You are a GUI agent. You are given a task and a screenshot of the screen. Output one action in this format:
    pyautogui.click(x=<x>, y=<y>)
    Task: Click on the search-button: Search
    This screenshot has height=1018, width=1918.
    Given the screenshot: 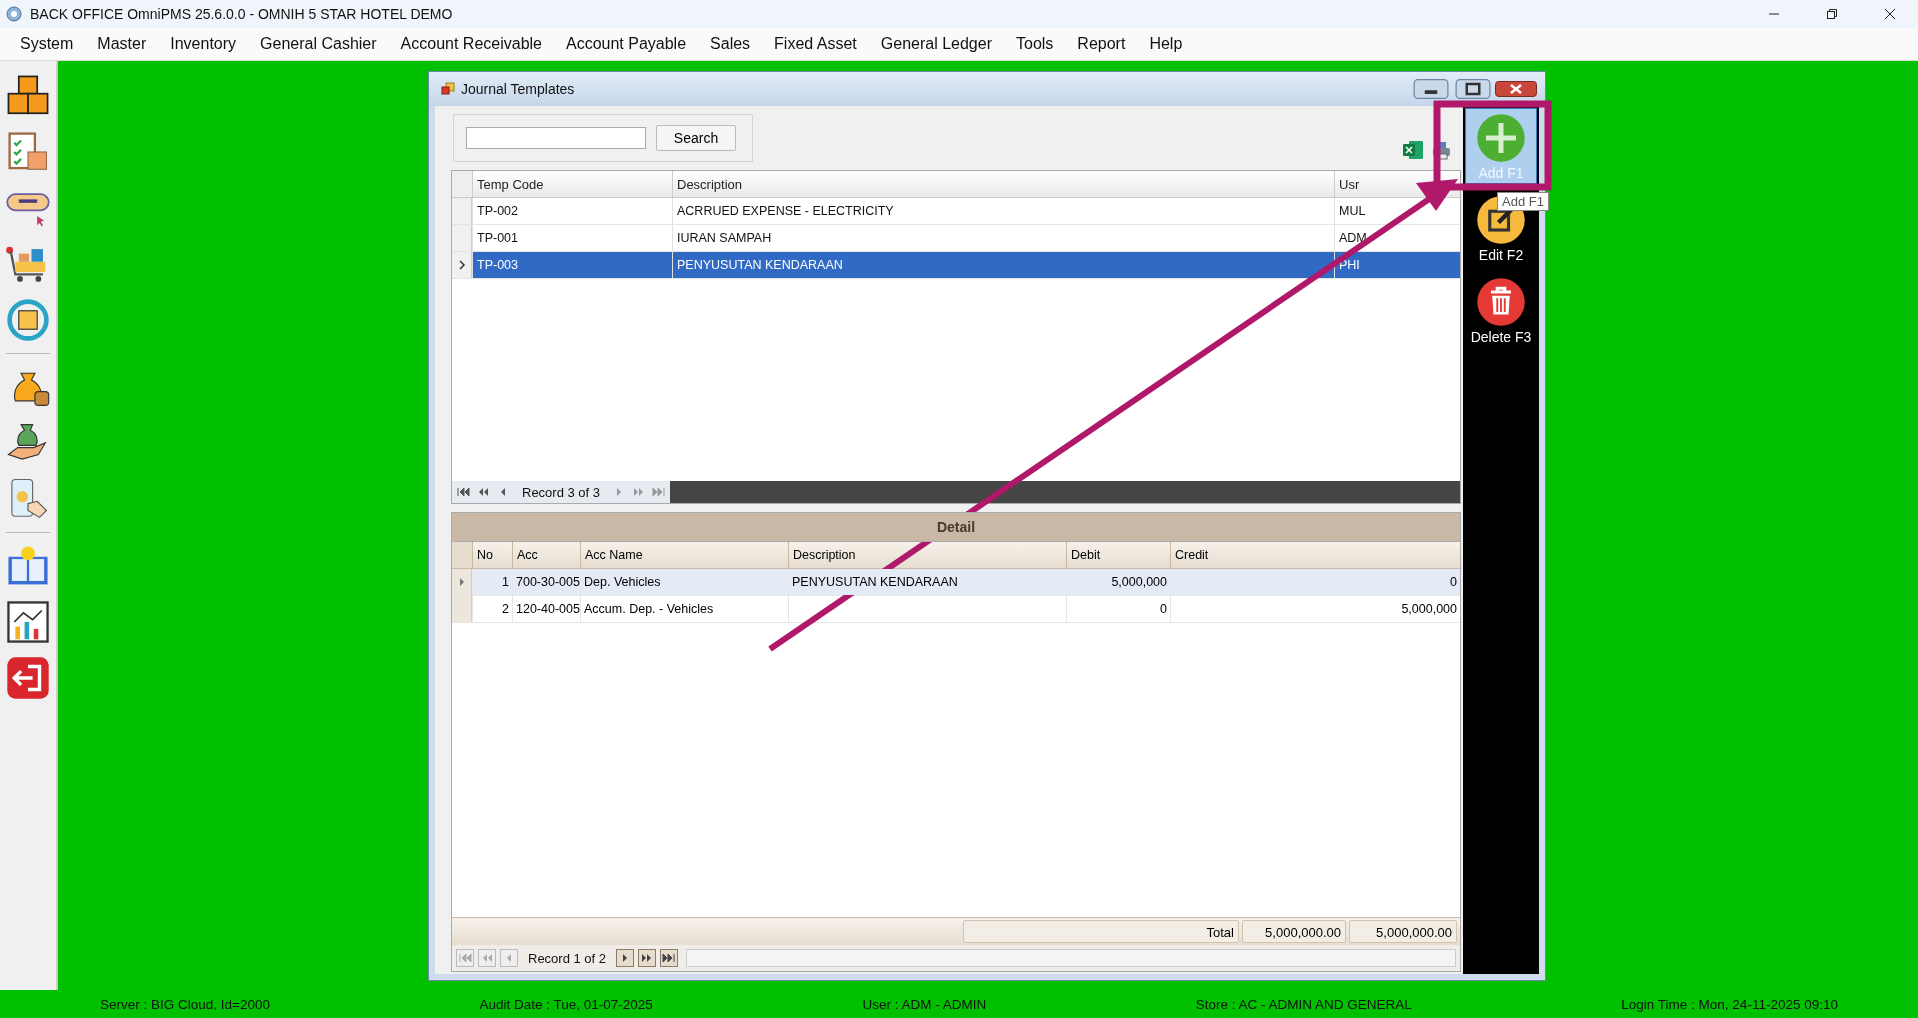 What is the action you would take?
    pyautogui.click(x=696, y=138)
    